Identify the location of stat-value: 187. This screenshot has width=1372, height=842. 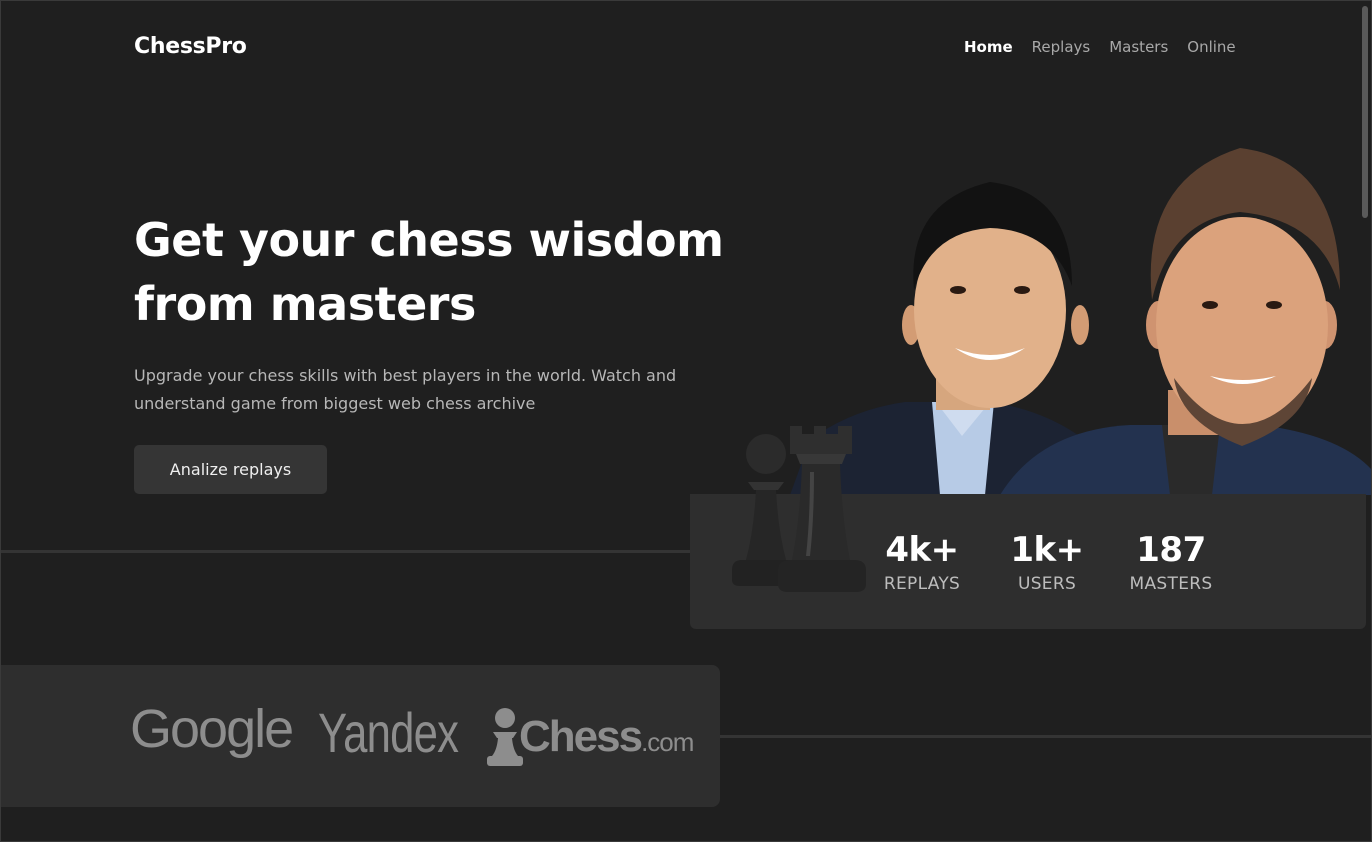
(1171, 550).